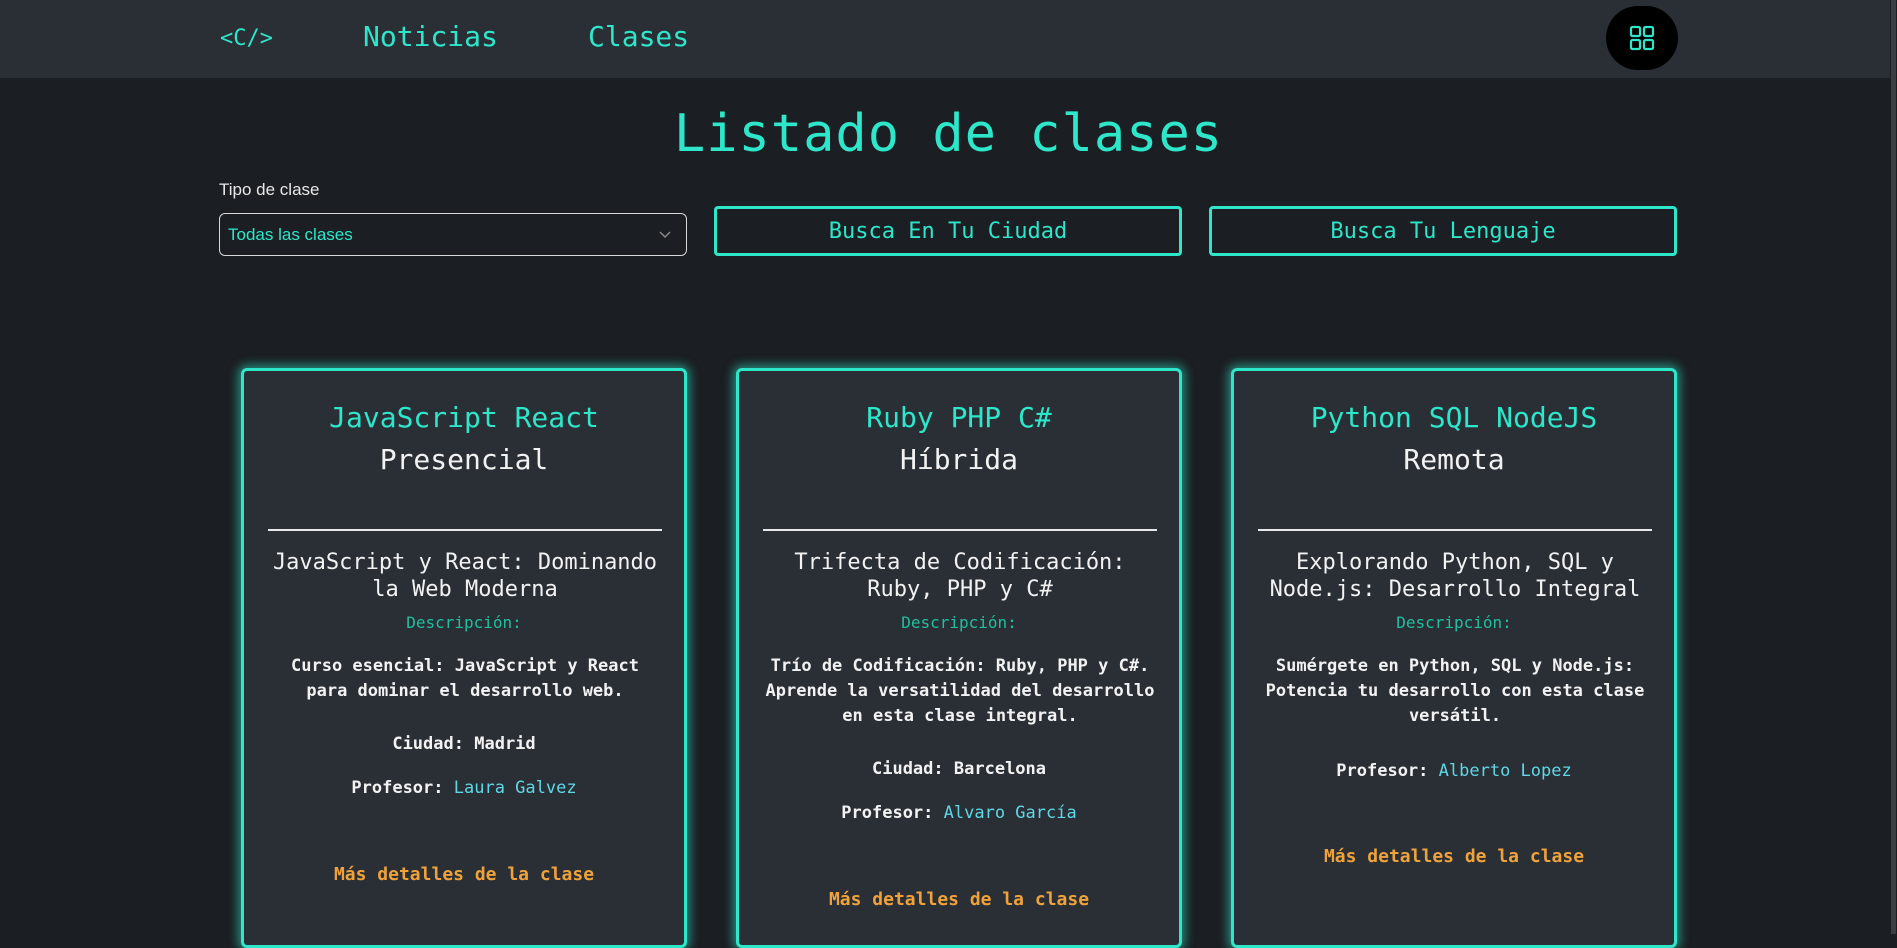  What do you see at coordinates (464, 459) in the screenshot?
I see `card-modality: Presencial` at bounding box center [464, 459].